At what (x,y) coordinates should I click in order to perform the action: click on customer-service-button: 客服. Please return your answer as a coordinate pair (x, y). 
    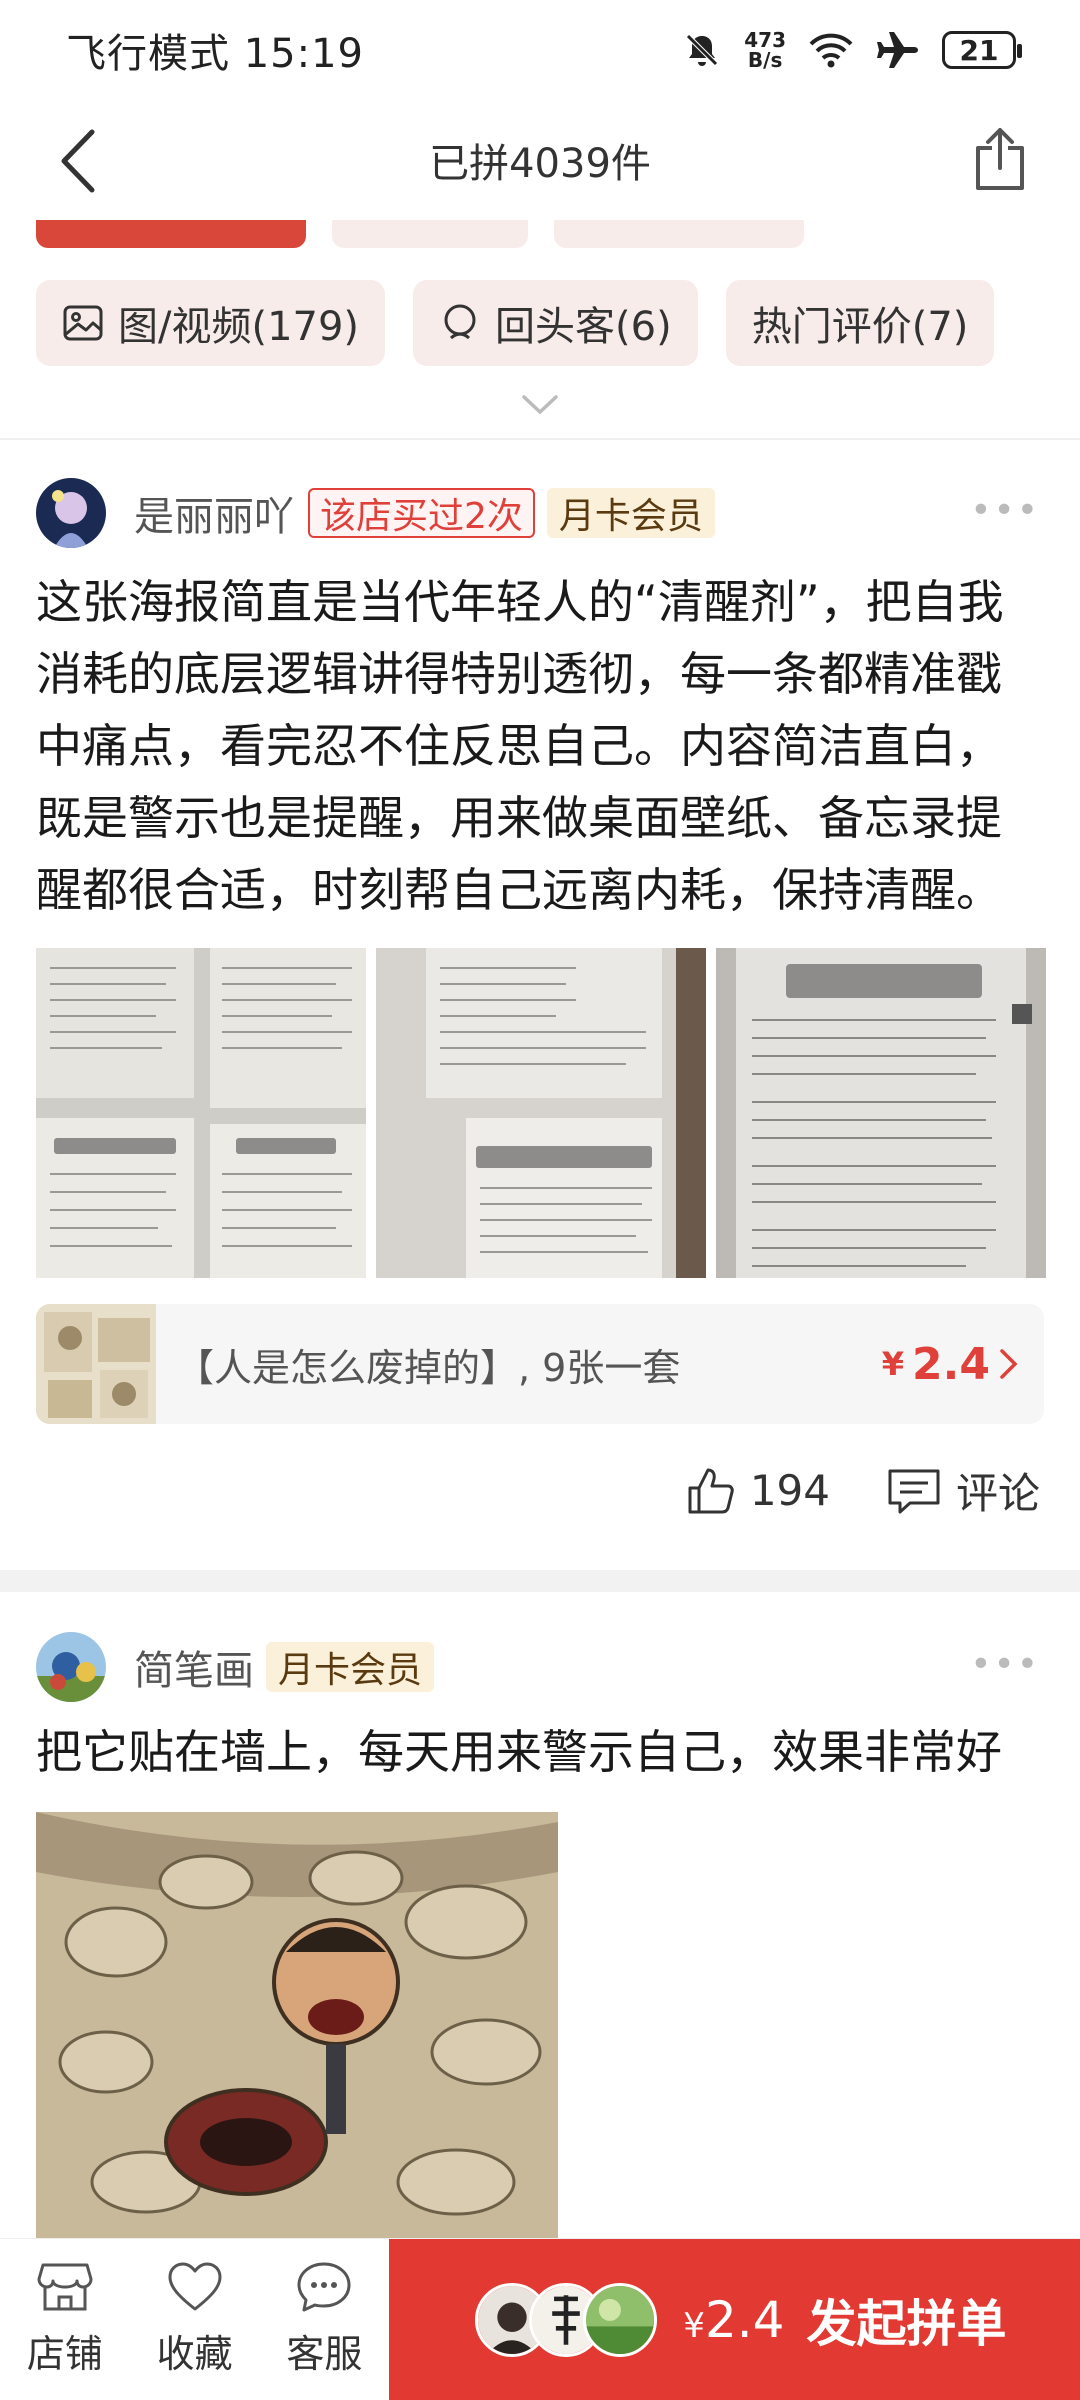
    Looking at the image, I should click on (325, 2319).